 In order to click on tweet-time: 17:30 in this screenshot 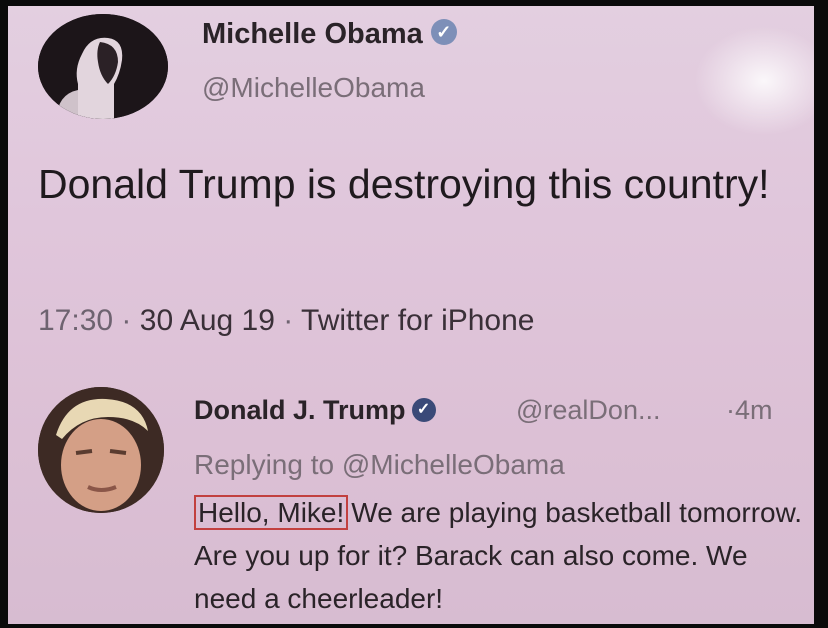, I will do `click(75, 320)`.